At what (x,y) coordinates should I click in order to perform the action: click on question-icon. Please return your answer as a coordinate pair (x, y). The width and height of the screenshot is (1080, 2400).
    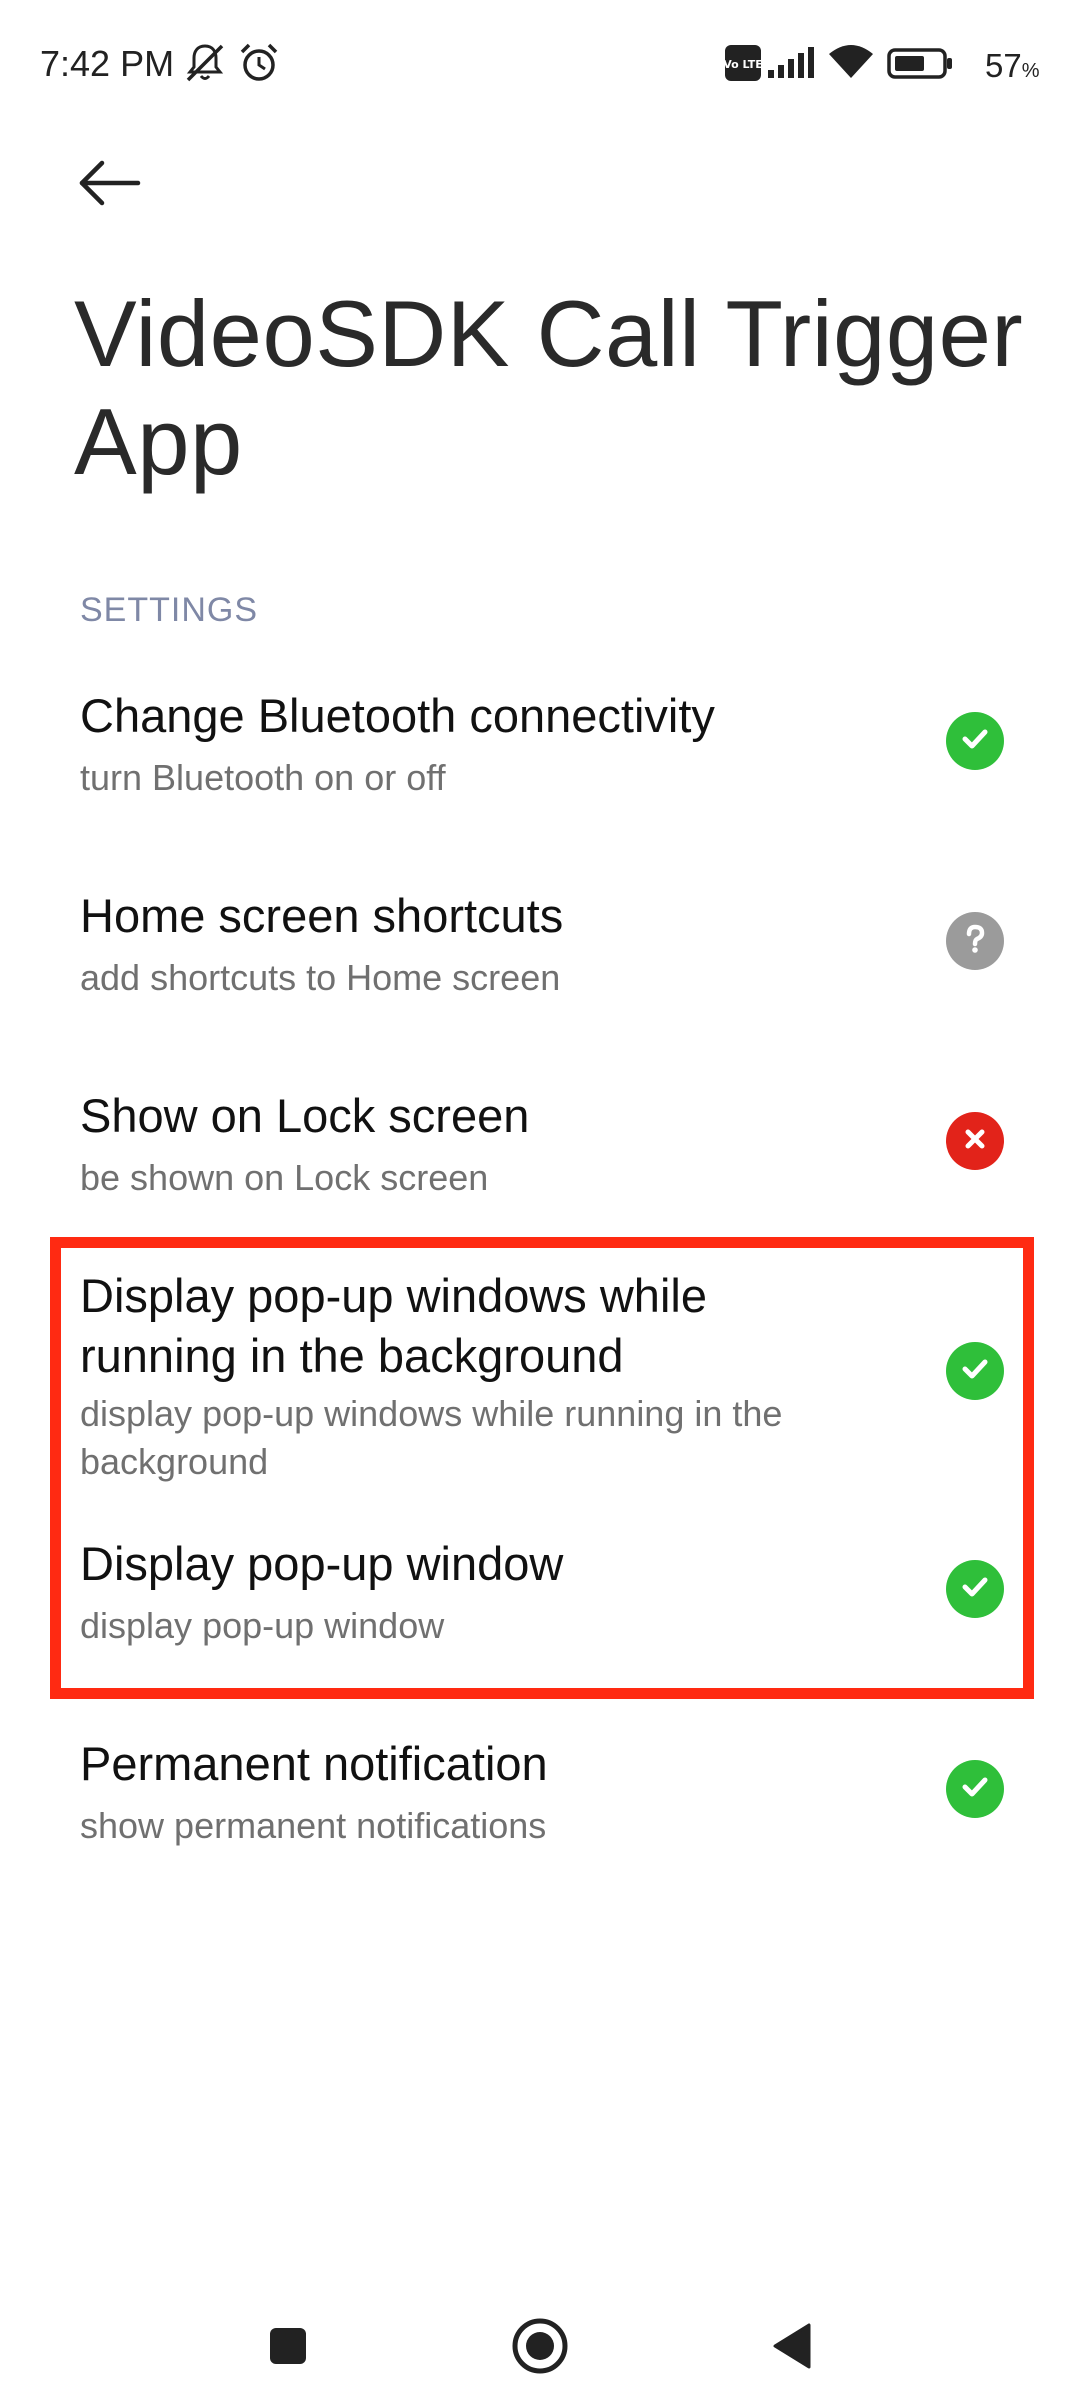
    Looking at the image, I should click on (975, 941).